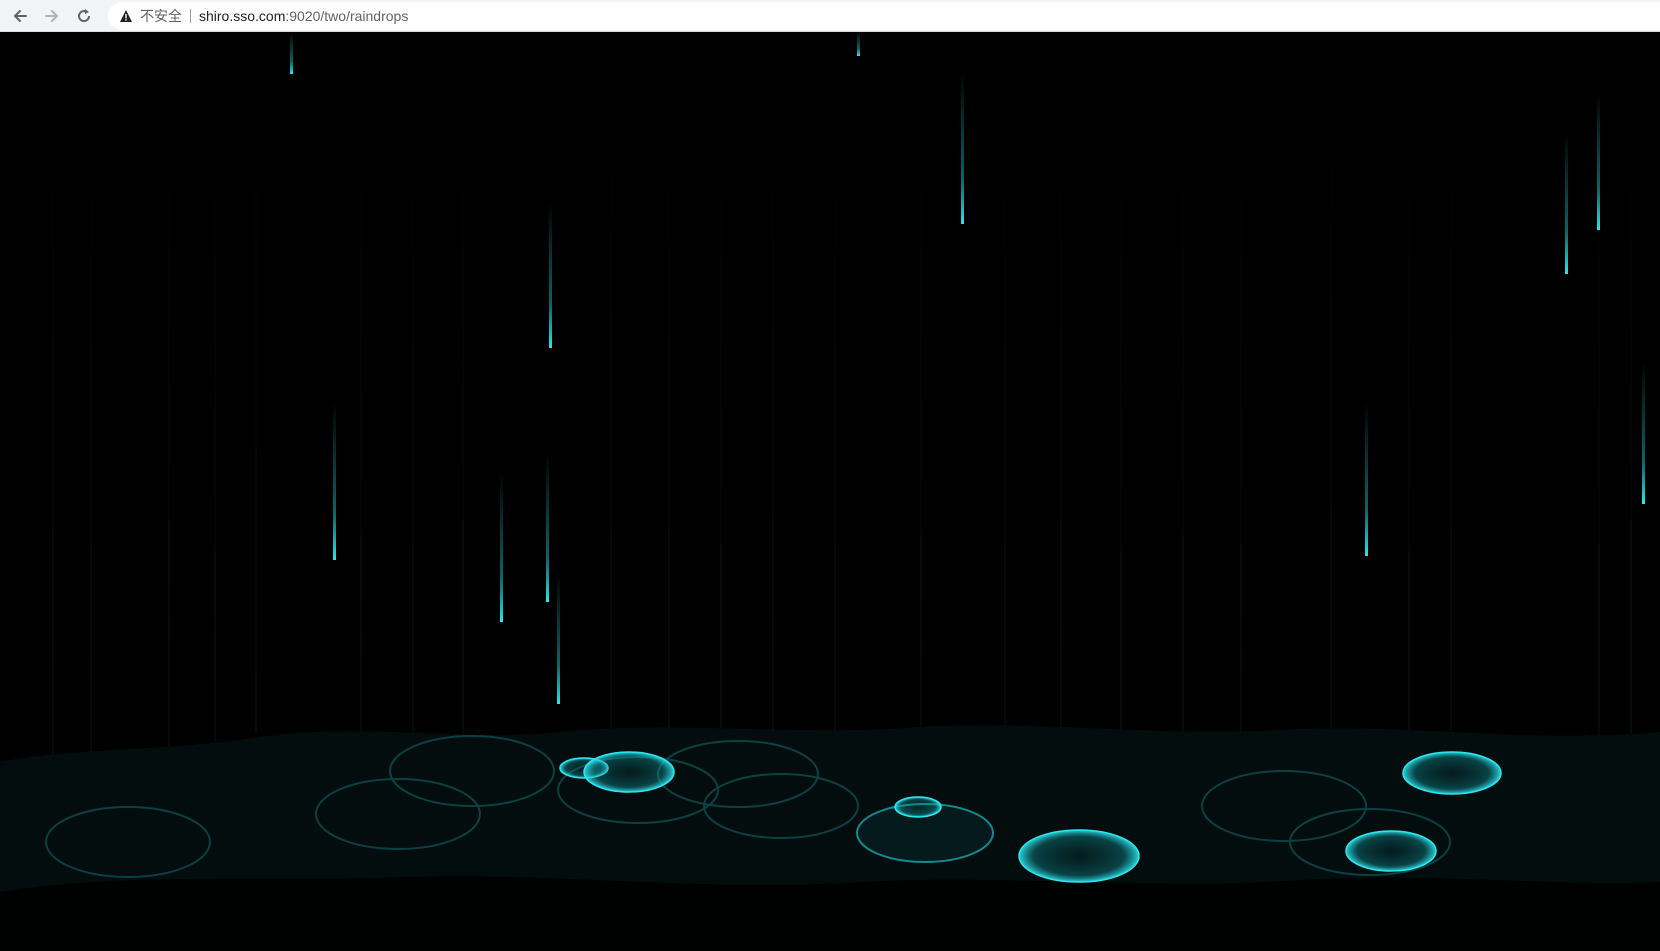 The width and height of the screenshot is (1660, 951). Describe the element at coordinates (126, 16) in the screenshot. I see `warning-triangle-icon` at that location.